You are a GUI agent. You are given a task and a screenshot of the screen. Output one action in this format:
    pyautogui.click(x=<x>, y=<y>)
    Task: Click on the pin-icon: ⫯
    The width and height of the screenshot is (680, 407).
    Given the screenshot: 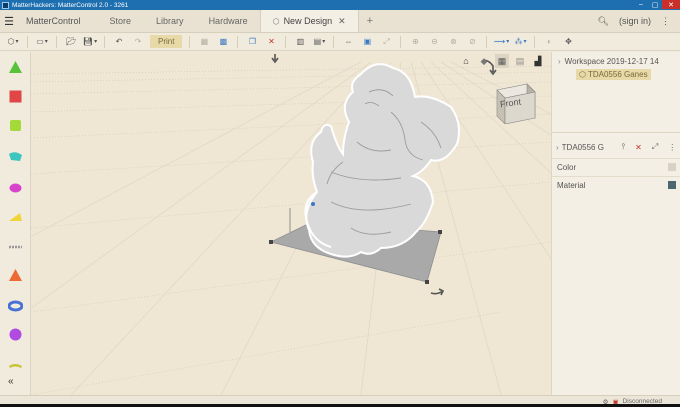 What is the action you would take?
    pyautogui.click(x=623, y=147)
    